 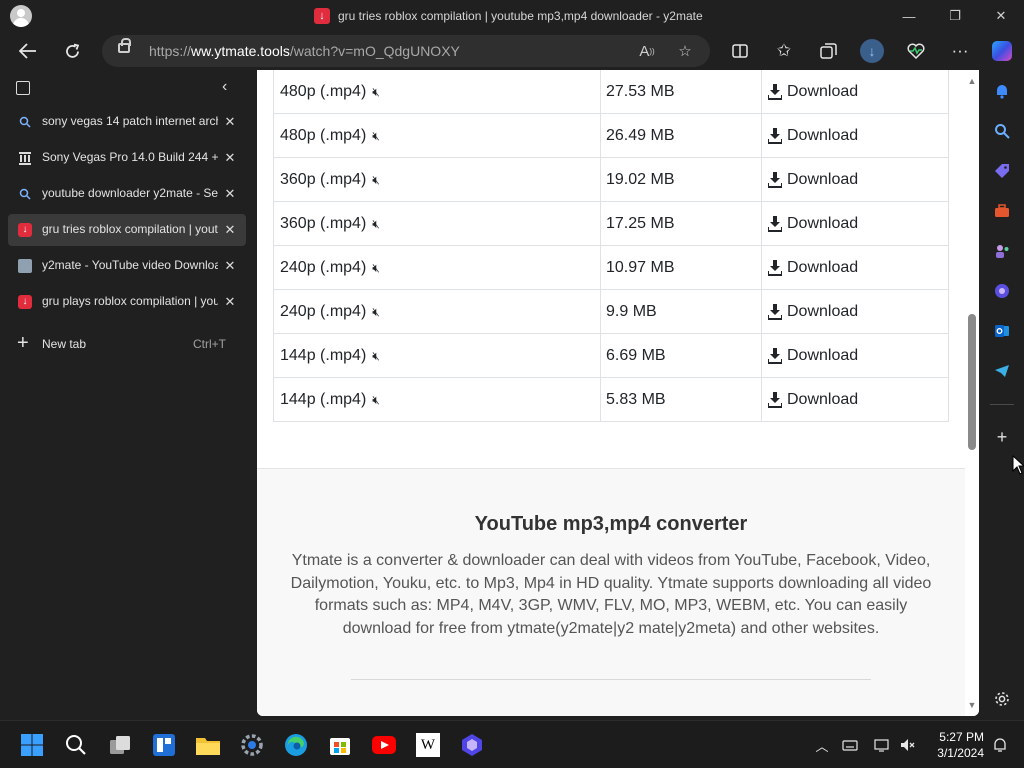 I want to click on new-tab-label: New tab, so click(x=64, y=344).